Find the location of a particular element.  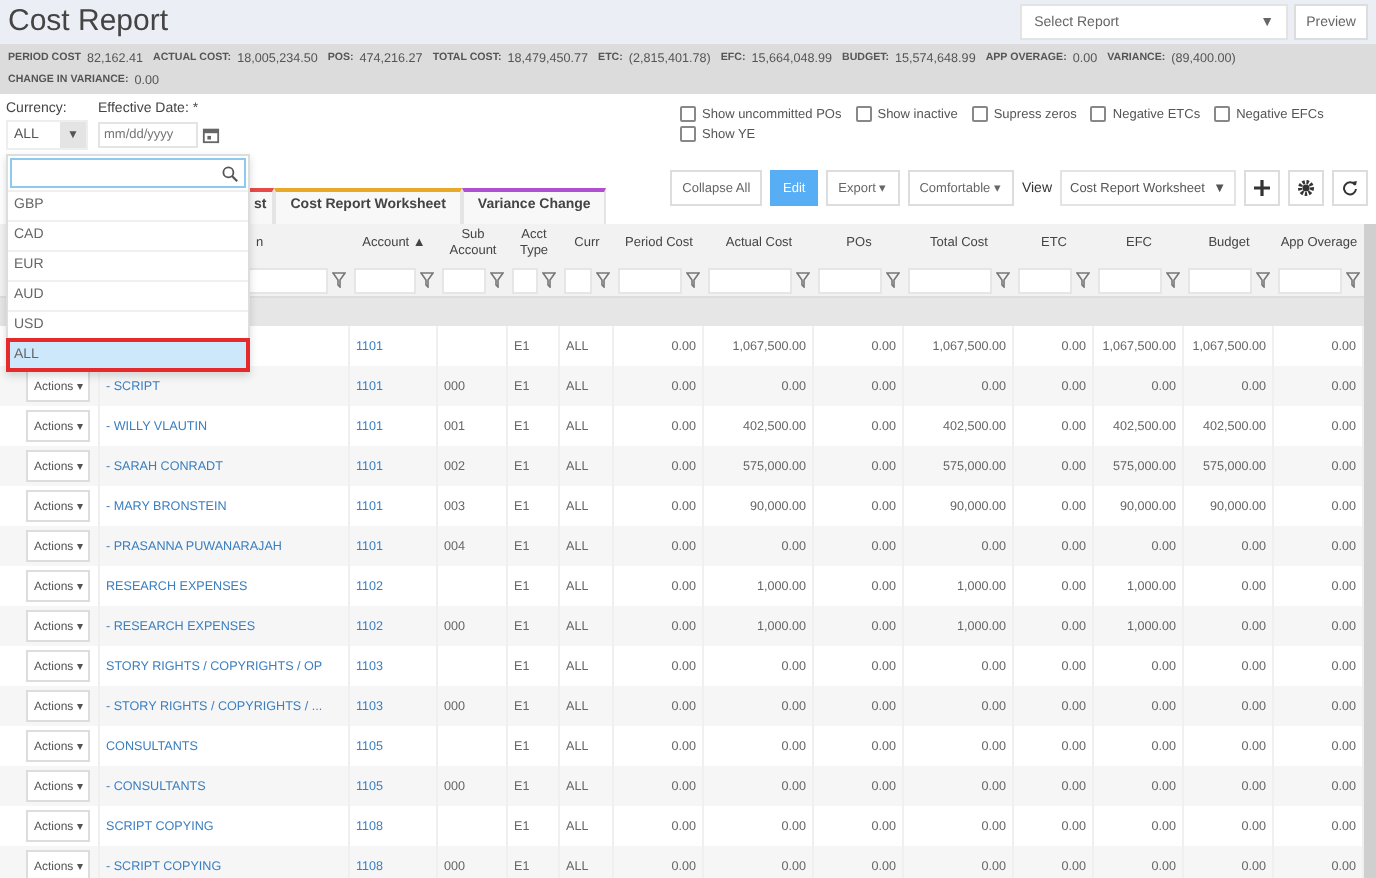

add-button is located at coordinates (1262, 188).